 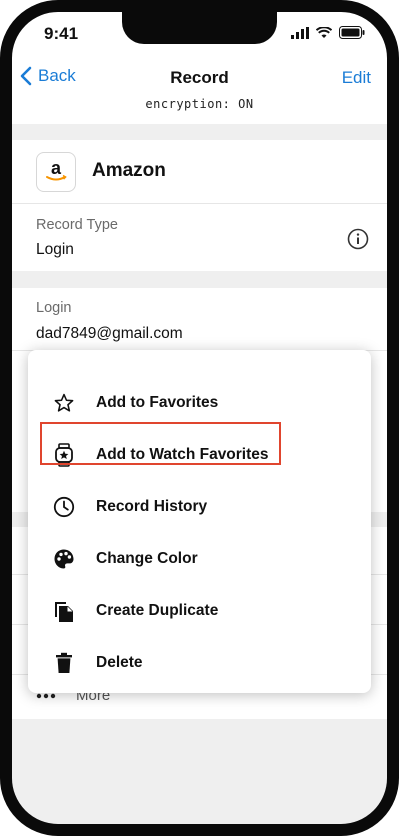 I want to click on star-outline-icon, so click(x=64, y=403).